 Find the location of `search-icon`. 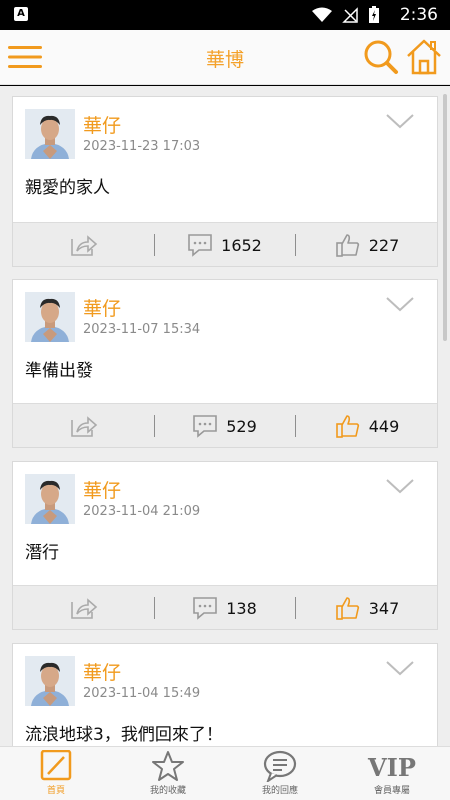

search-icon is located at coordinates (381, 57).